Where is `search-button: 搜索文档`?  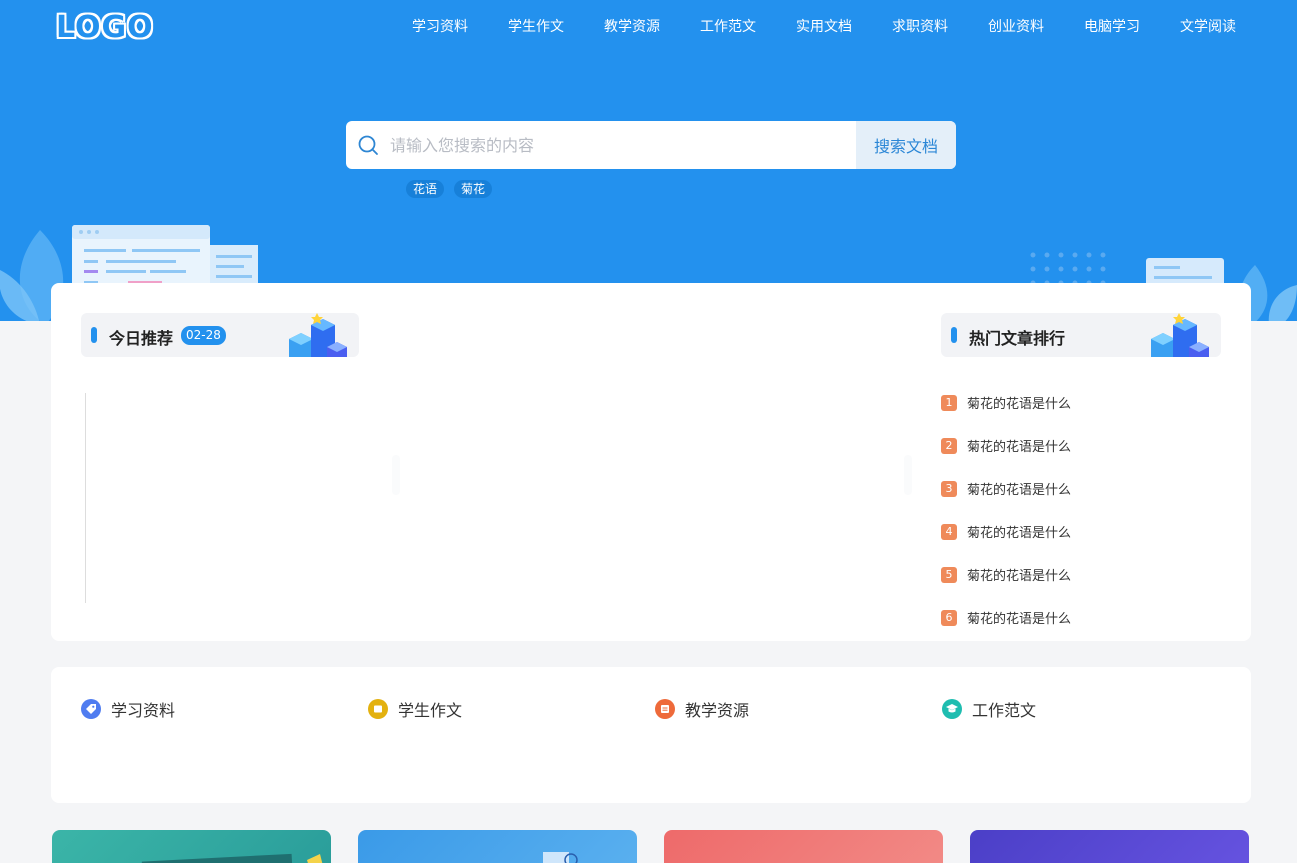 search-button: 搜索文档 is located at coordinates (906, 145).